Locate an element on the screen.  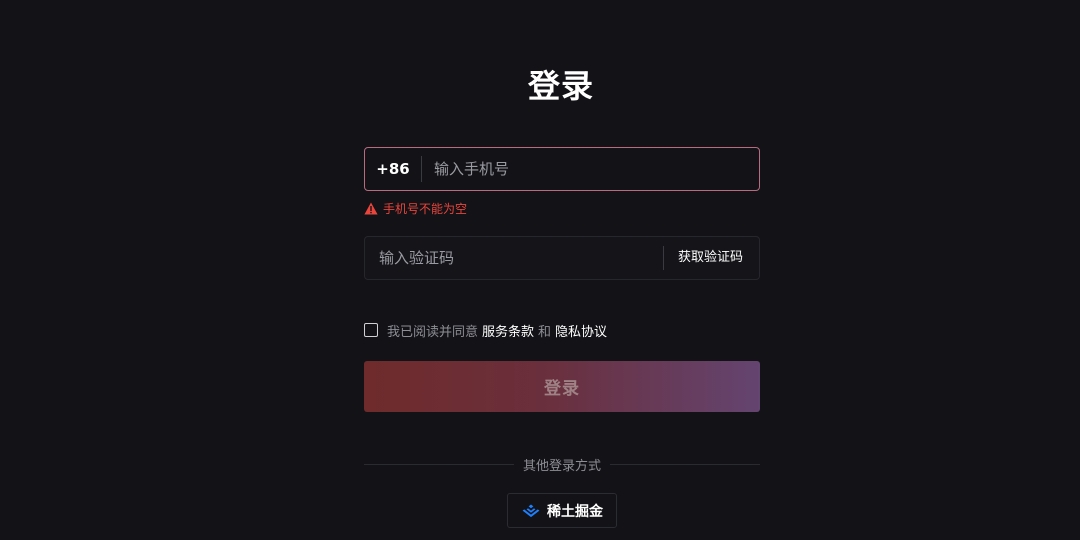
phone-error-message: 手机号不能为空 is located at coordinates (415, 208).